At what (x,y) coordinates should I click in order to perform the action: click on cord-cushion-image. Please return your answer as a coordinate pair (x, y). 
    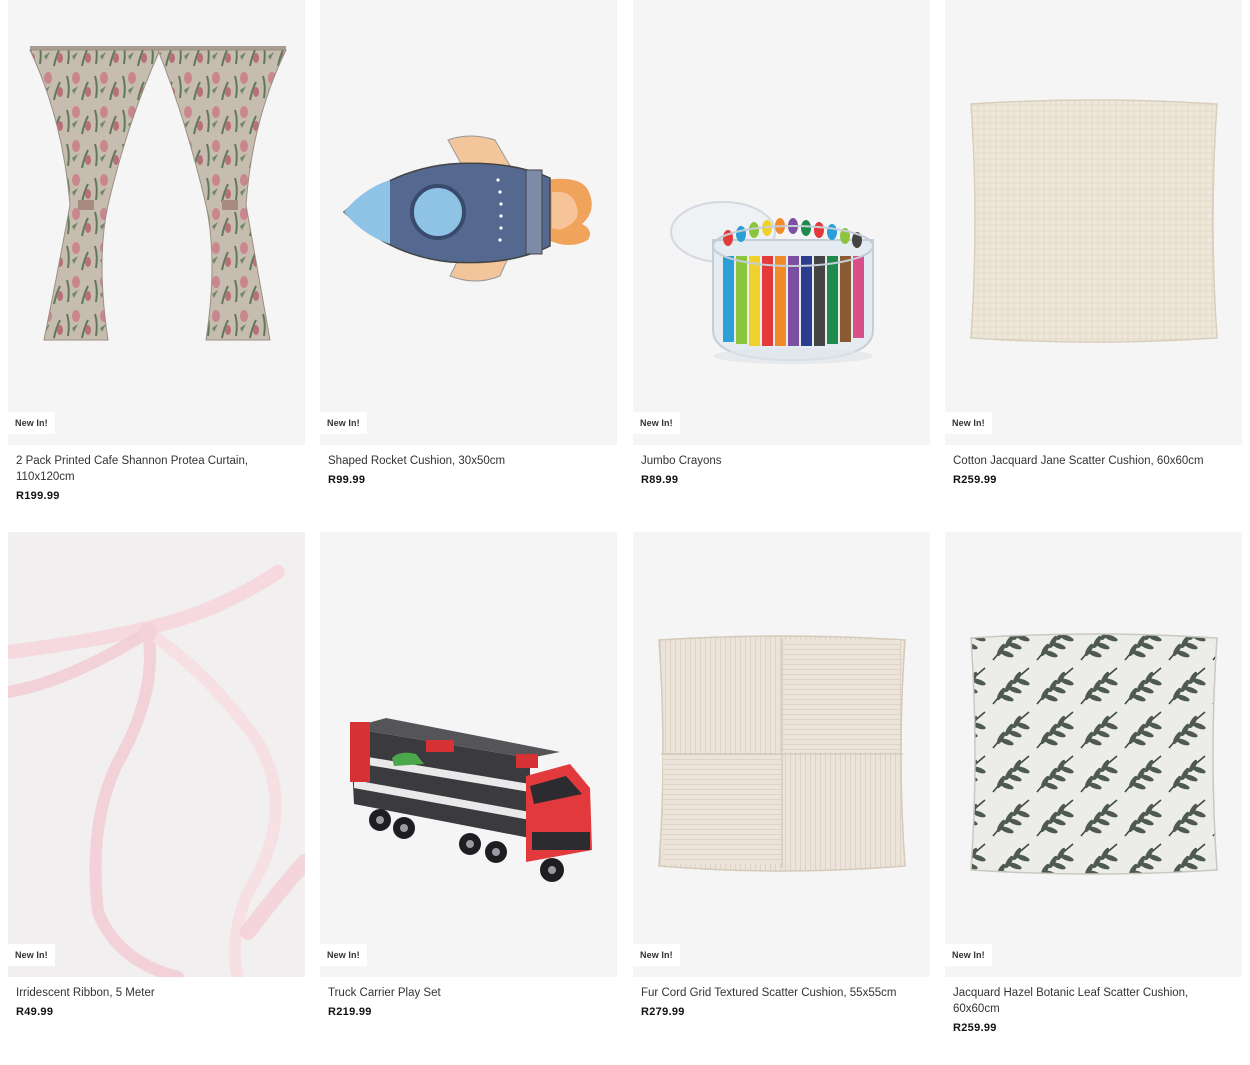
    Looking at the image, I should click on (782, 753).